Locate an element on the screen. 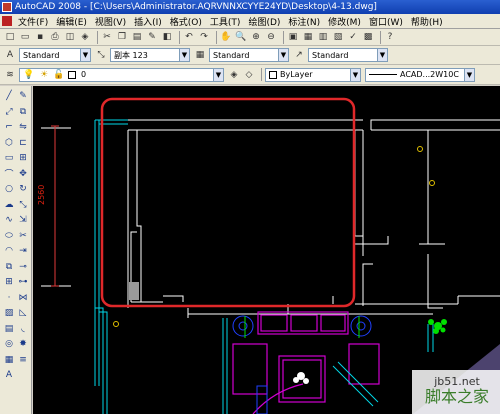 Image resolution: width=500 pixels, height=414 pixels. menu-modify: 修改(M) is located at coordinates (344, 21).